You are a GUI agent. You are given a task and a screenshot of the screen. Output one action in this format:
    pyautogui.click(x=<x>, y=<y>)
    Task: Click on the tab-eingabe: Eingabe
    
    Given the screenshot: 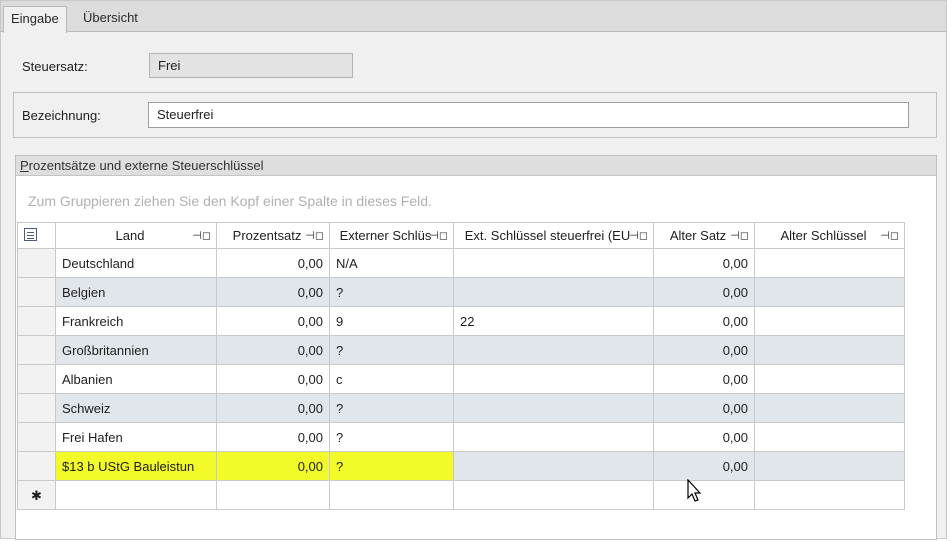 What is the action you would take?
    pyautogui.click(x=35, y=19)
    